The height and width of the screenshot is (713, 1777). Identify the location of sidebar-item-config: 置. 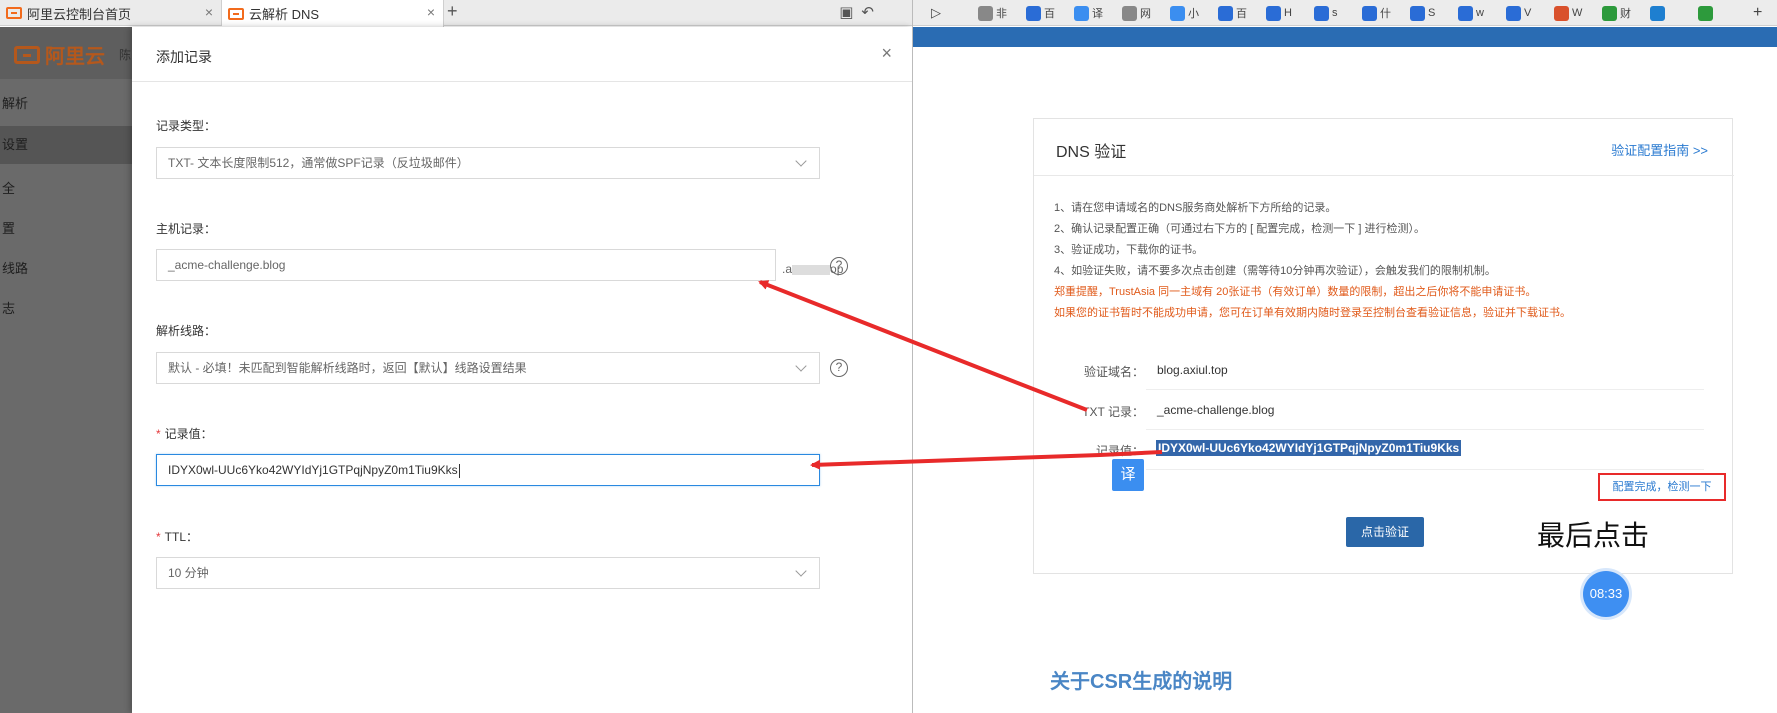
(66, 227).